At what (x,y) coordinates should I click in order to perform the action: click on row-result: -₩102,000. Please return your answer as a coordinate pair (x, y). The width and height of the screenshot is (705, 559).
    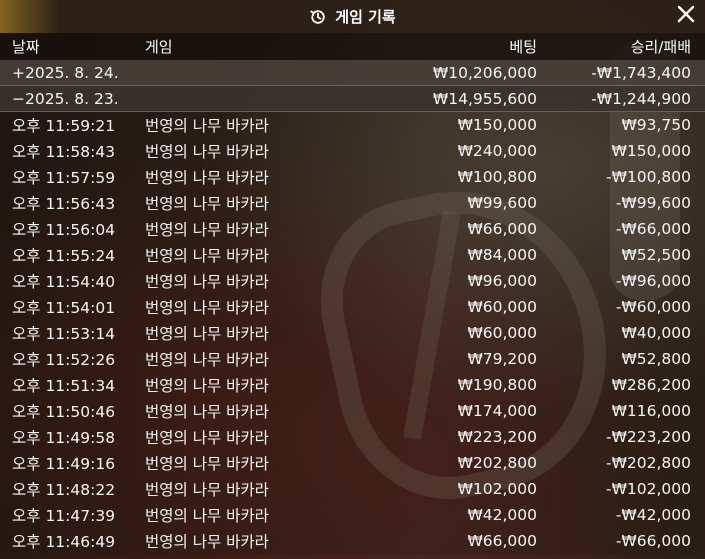
    Looking at the image, I should click on (648, 489).